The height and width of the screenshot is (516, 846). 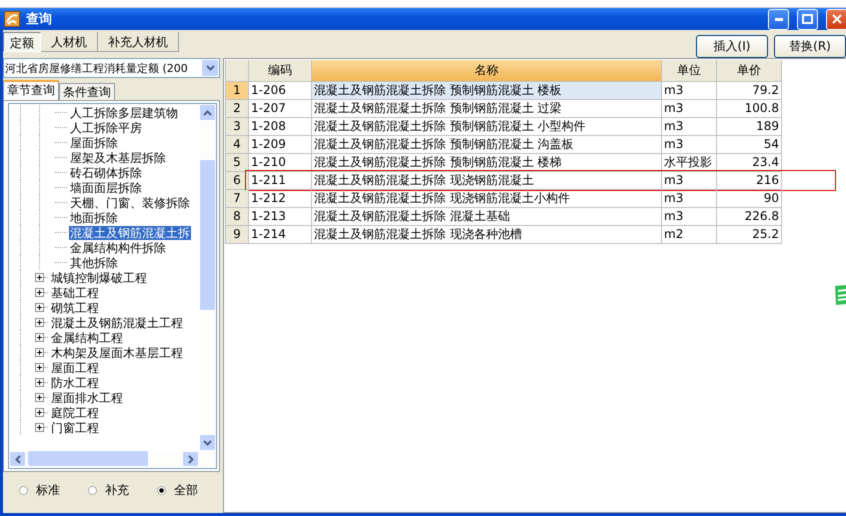 What do you see at coordinates (280, 127) in the screenshot?
I see `table-cell: 1-208` at bounding box center [280, 127].